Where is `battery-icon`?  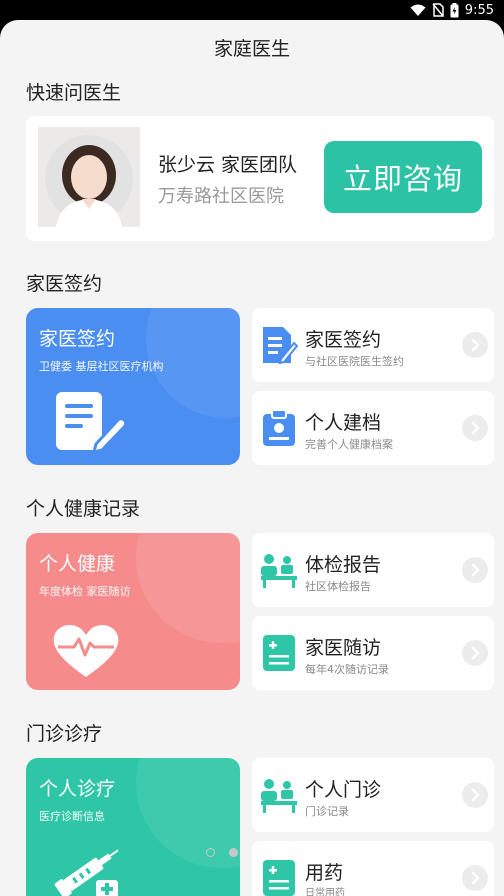 battery-icon is located at coordinates (454, 10).